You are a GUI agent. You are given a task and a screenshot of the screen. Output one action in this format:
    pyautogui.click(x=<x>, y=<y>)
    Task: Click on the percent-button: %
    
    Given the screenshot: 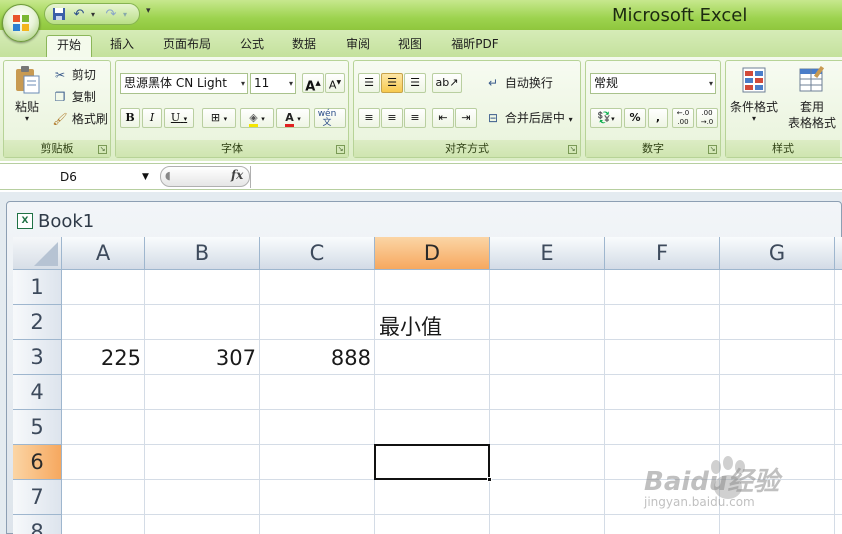 What is the action you would take?
    pyautogui.click(x=635, y=118)
    